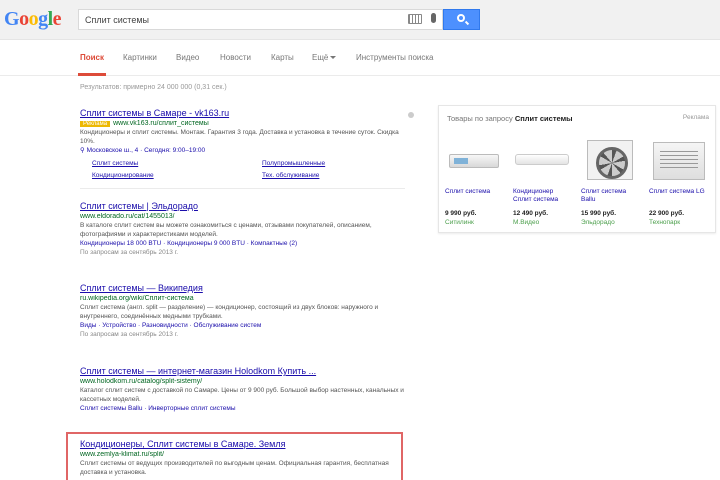  What do you see at coordinates (411, 115) in the screenshot?
I see `info-icon` at bounding box center [411, 115].